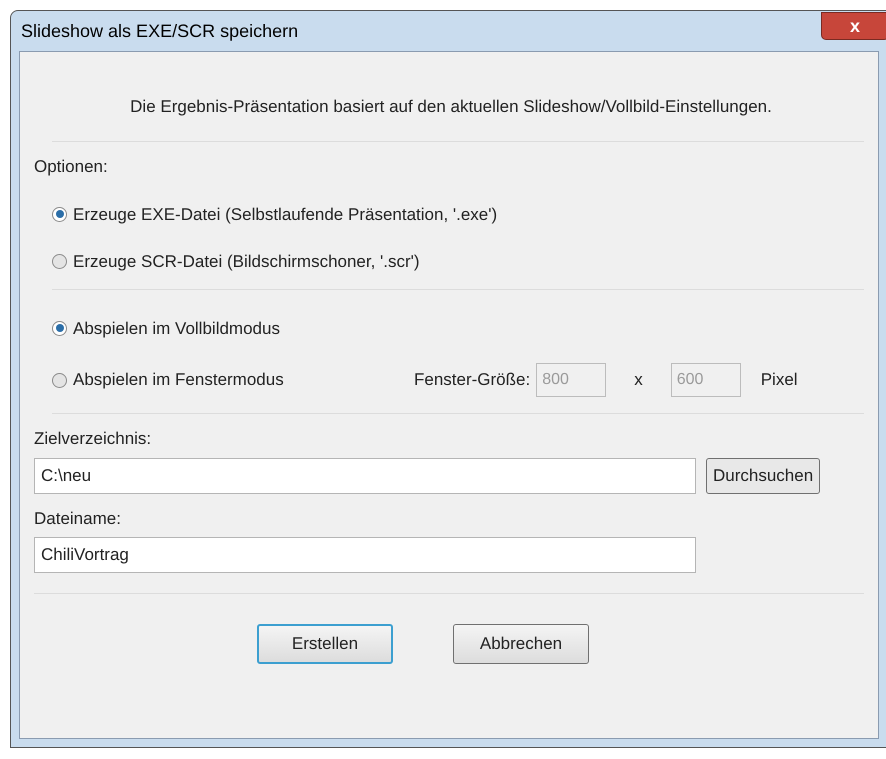 This screenshot has height=759, width=886. Describe the element at coordinates (458, 214) in the screenshot. I see `radio-option: Erzeuge EXE-Datei (Selbstlaufende Präsentation, '.exe')` at that location.